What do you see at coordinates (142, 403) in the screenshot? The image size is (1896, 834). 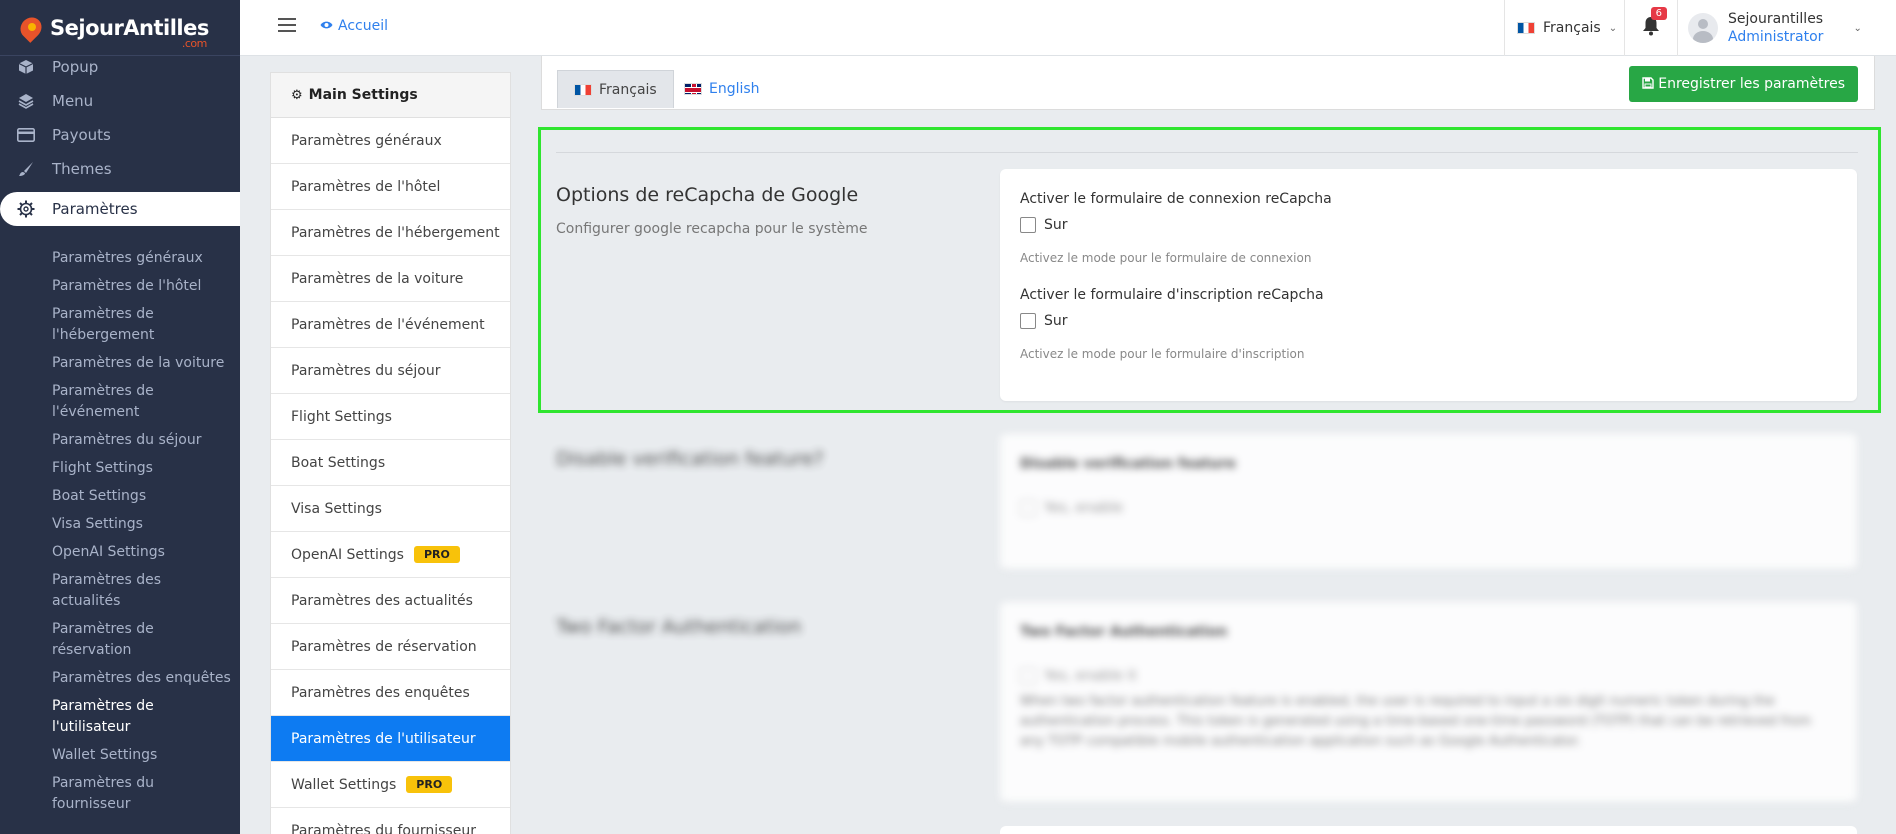 I see `sidebar-sub-item: Paramètres de l'événement` at bounding box center [142, 403].